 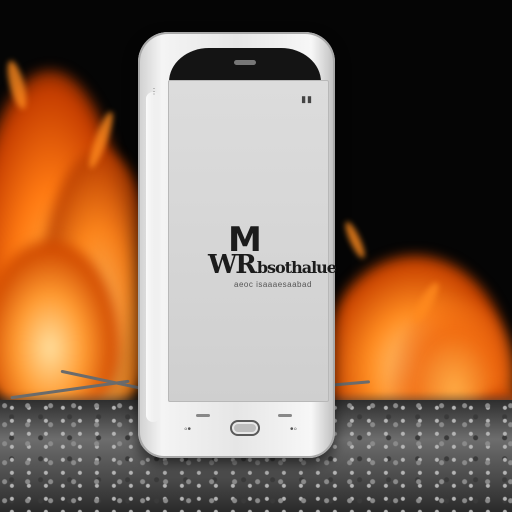 I want to click on logo-wr: WR, so click(x=232, y=265).